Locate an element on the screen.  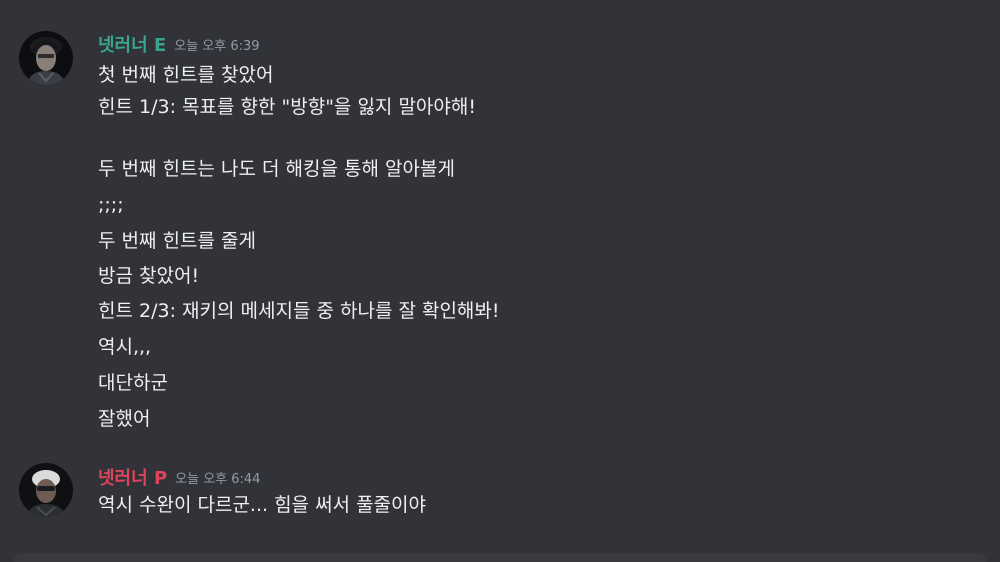
message-line: 잘했어 is located at coordinates (124, 419).